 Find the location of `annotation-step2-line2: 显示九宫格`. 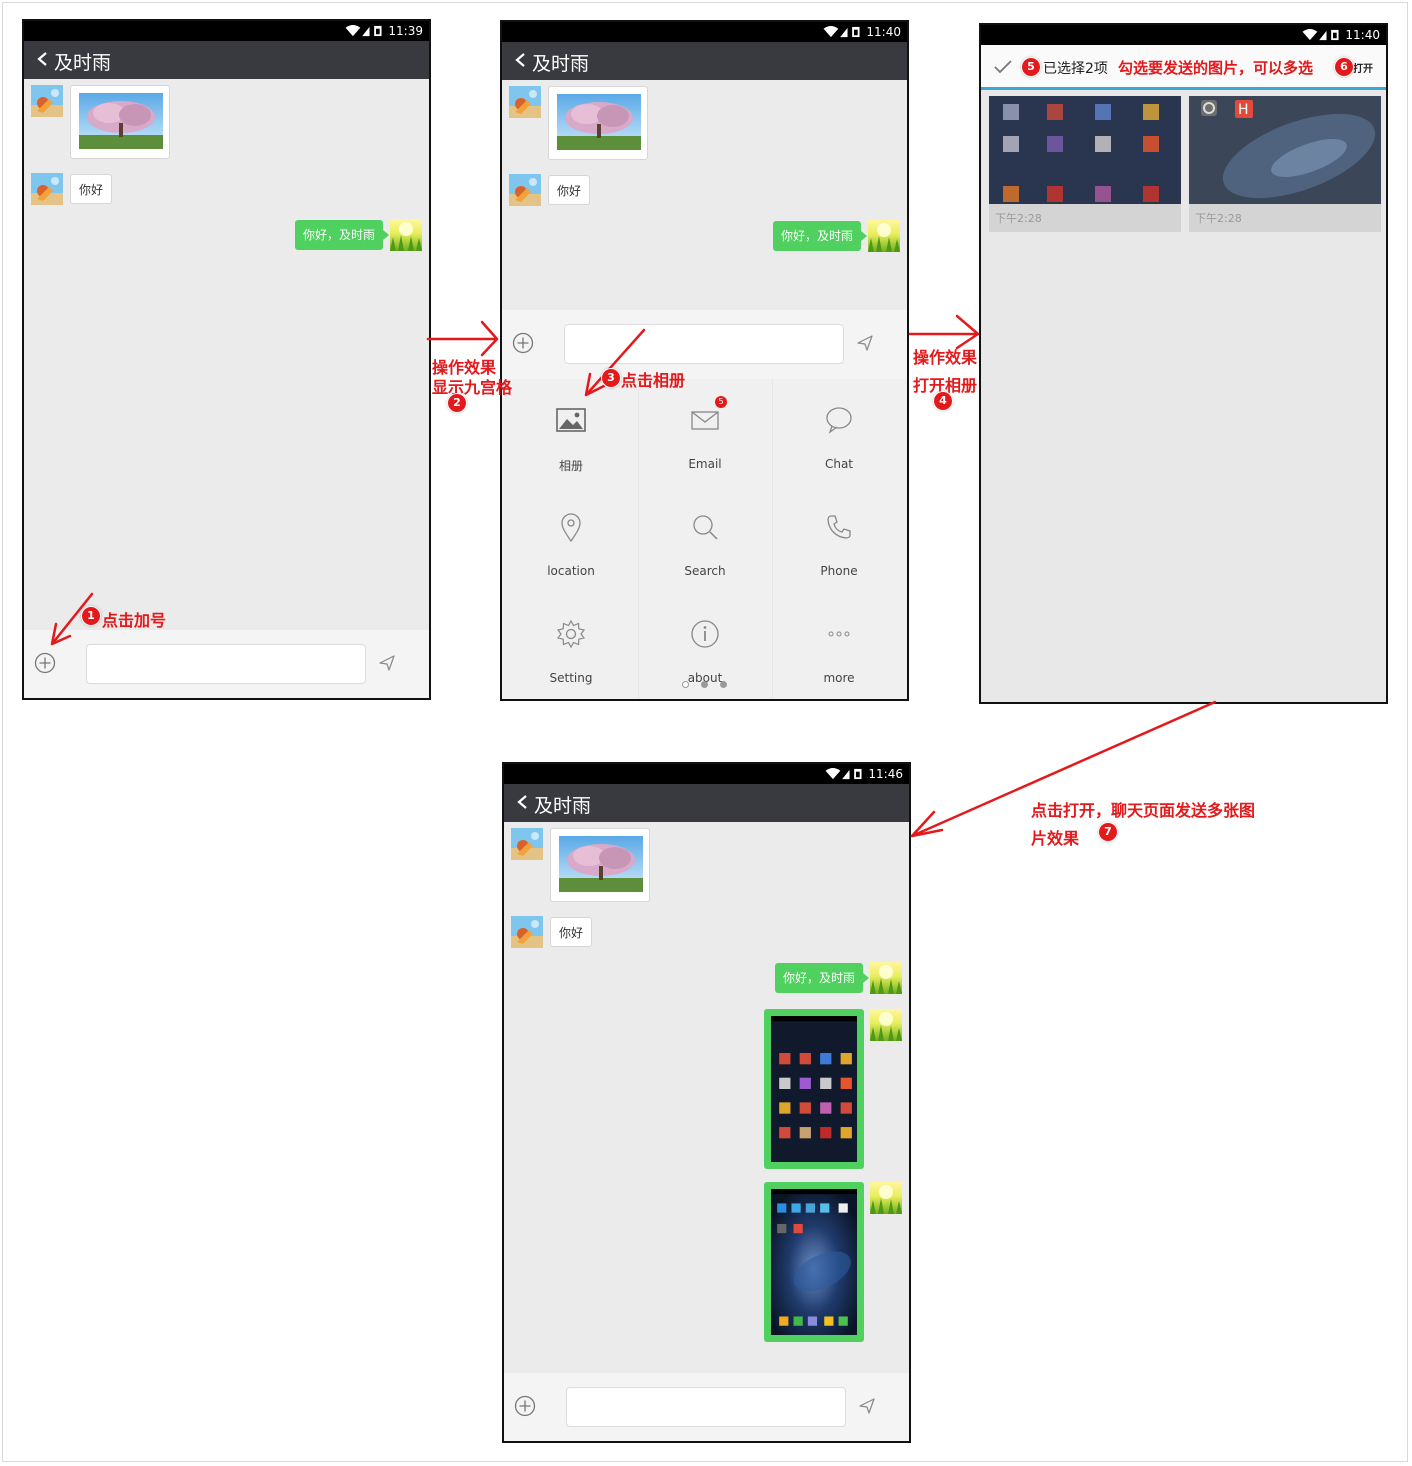

annotation-step2-line2: 显示九宫格 is located at coordinates (472, 387).